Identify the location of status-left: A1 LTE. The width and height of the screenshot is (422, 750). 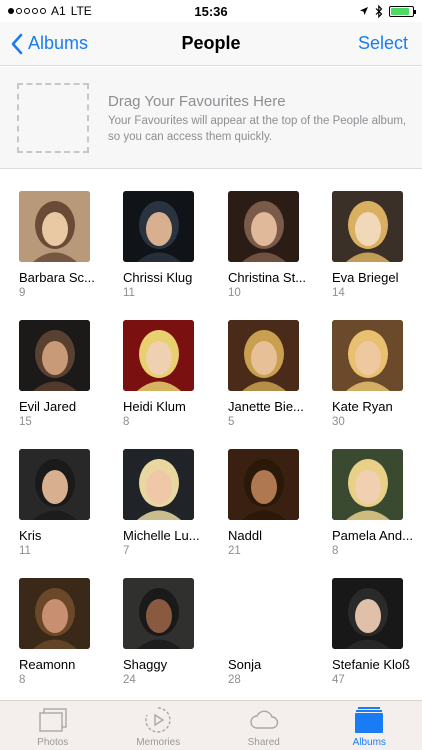
(50, 11).